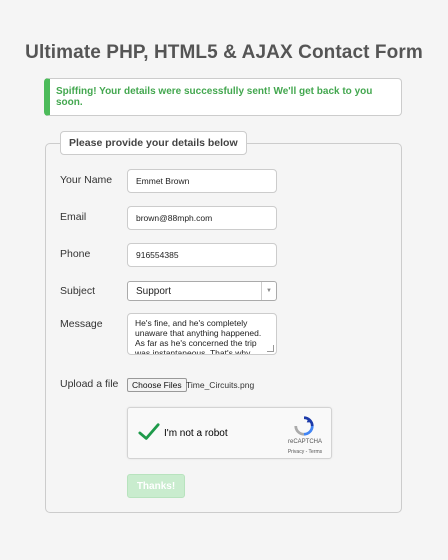 This screenshot has width=448, height=560. What do you see at coordinates (81, 324) in the screenshot?
I see `message-label: Message` at bounding box center [81, 324].